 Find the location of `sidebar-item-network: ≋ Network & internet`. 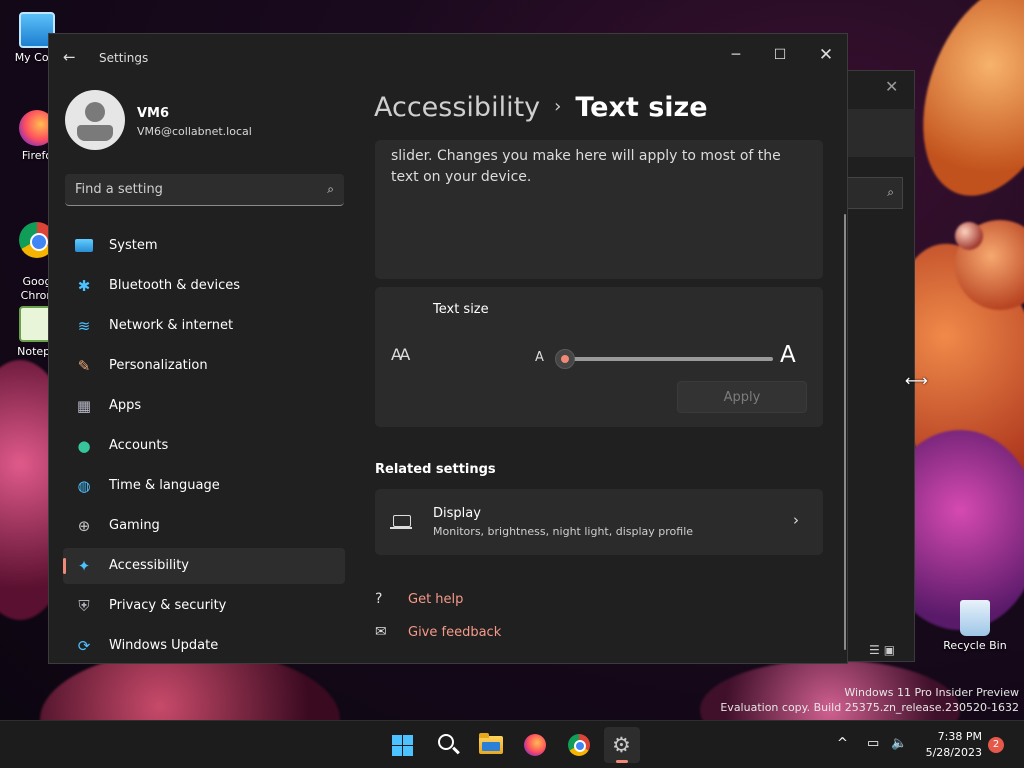

sidebar-item-network: ≋ Network & internet is located at coordinates (204, 326).